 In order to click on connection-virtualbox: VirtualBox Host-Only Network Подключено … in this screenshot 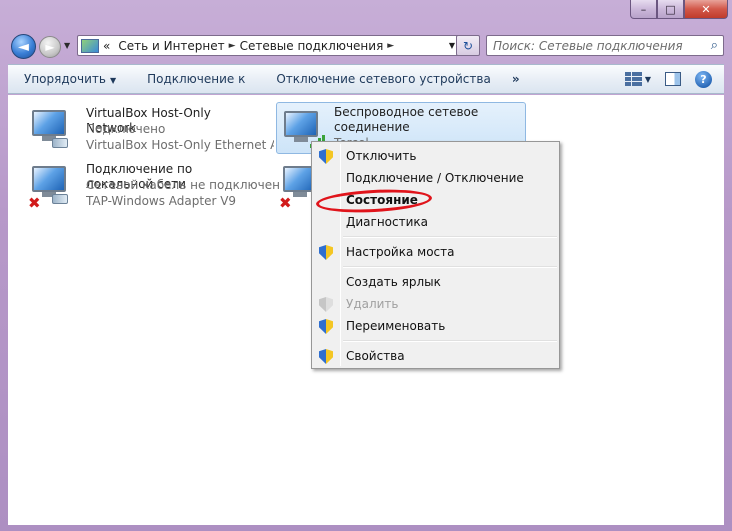, I will do `click(144, 128)`.